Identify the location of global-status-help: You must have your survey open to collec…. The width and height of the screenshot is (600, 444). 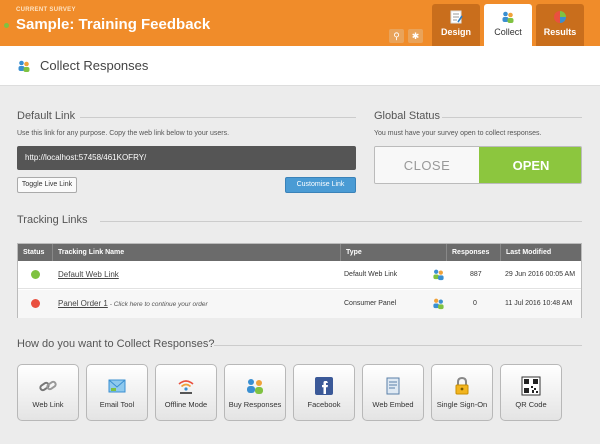
(458, 133).